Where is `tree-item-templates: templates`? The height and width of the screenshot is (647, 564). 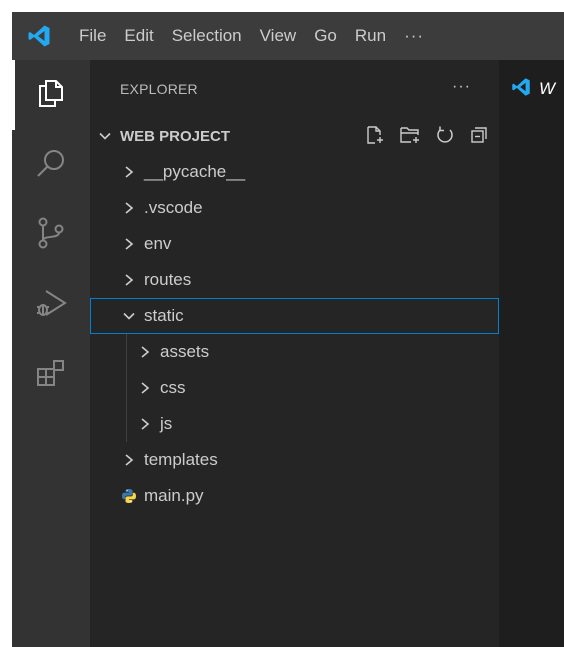 tree-item-templates: templates is located at coordinates (294, 460).